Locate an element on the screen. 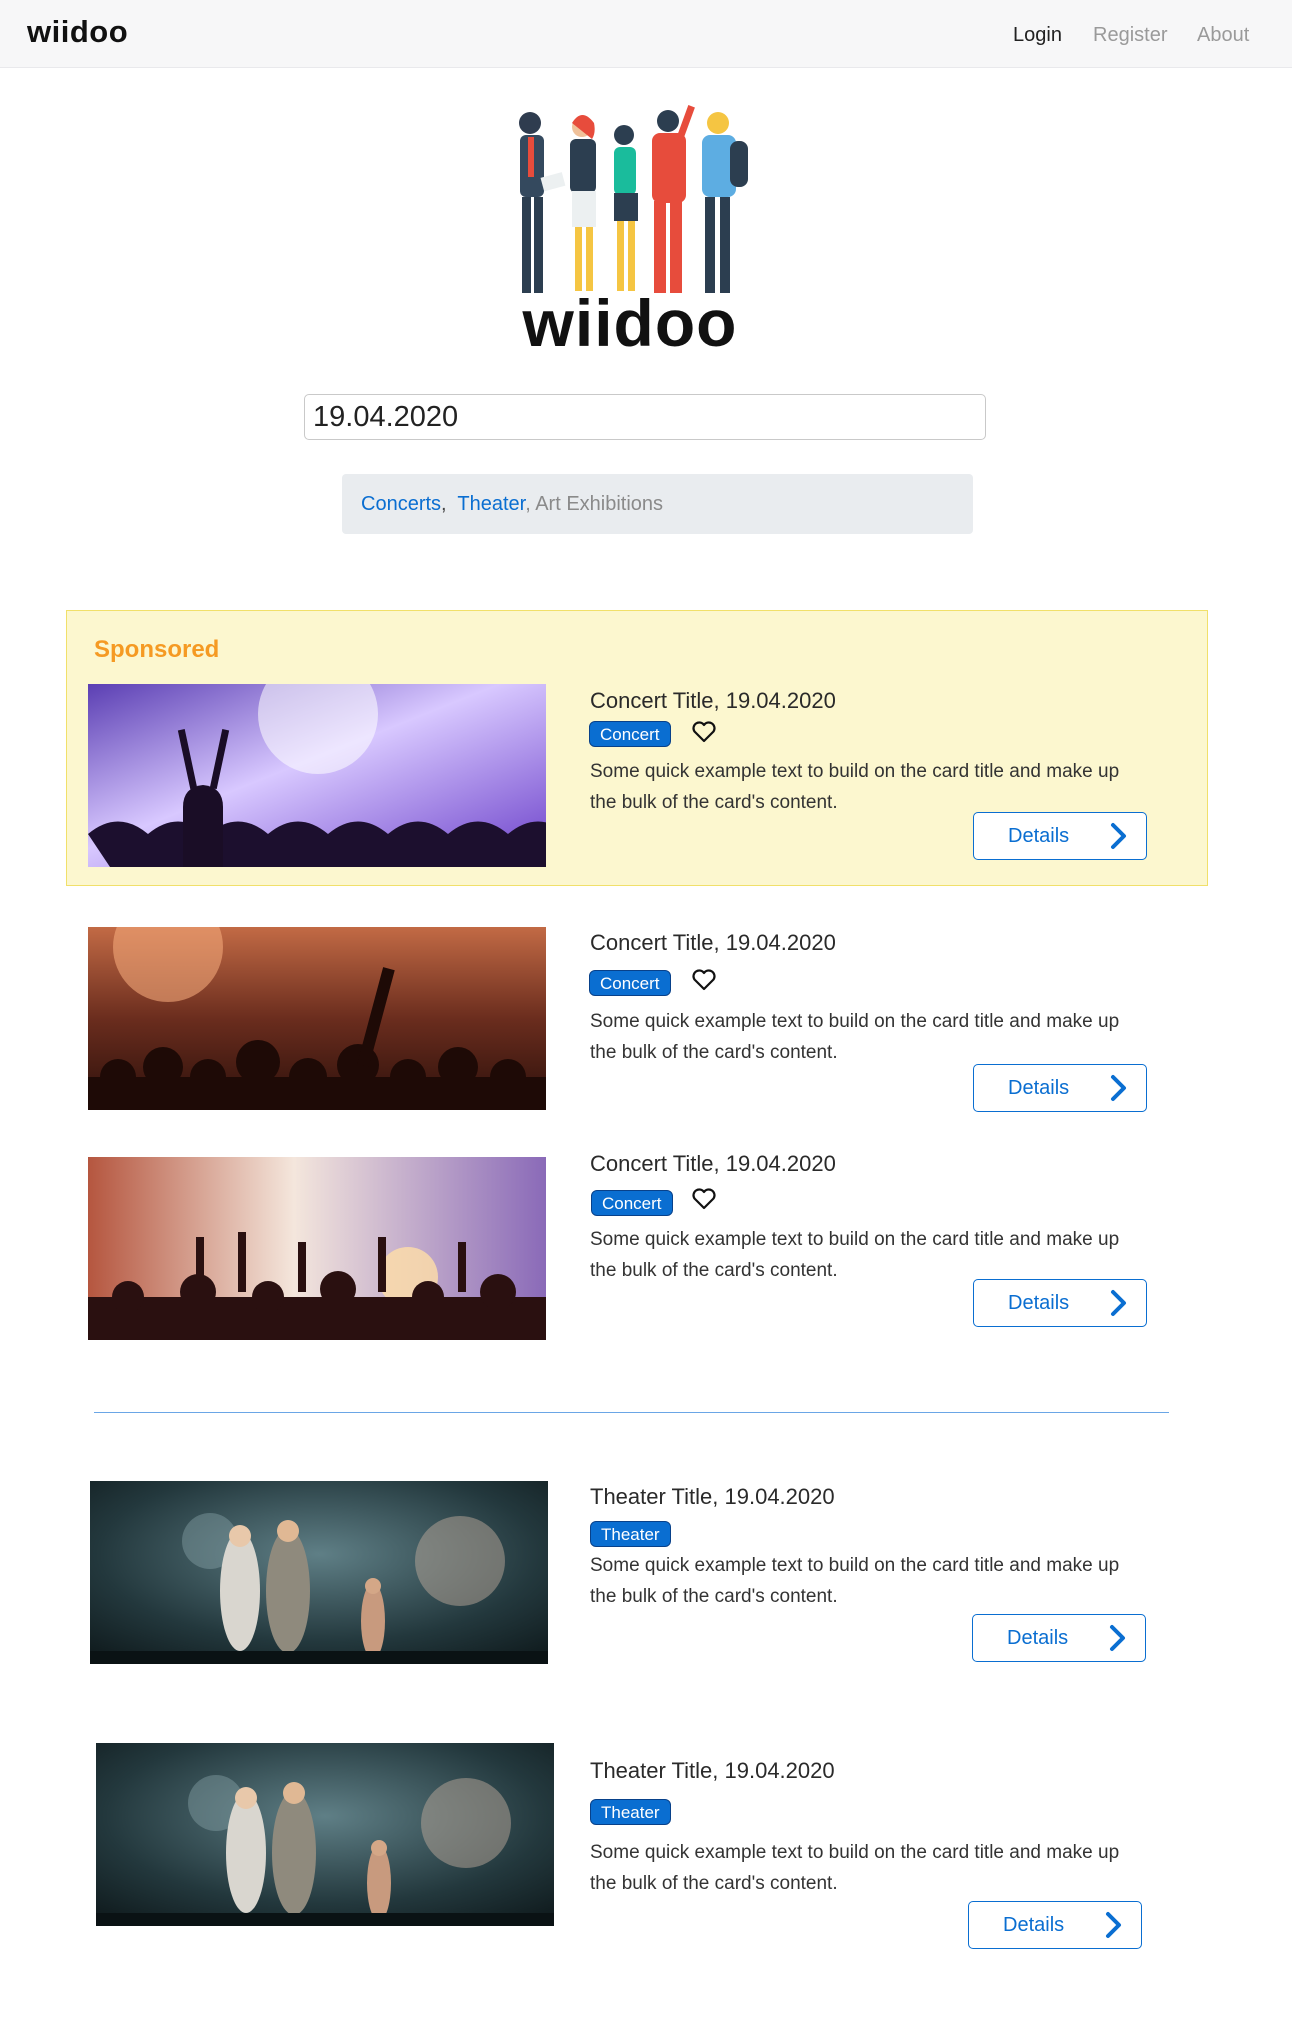 Image resolution: width=1292 pixels, height=2030 pixels. login-link: Login is located at coordinates (1037, 35).